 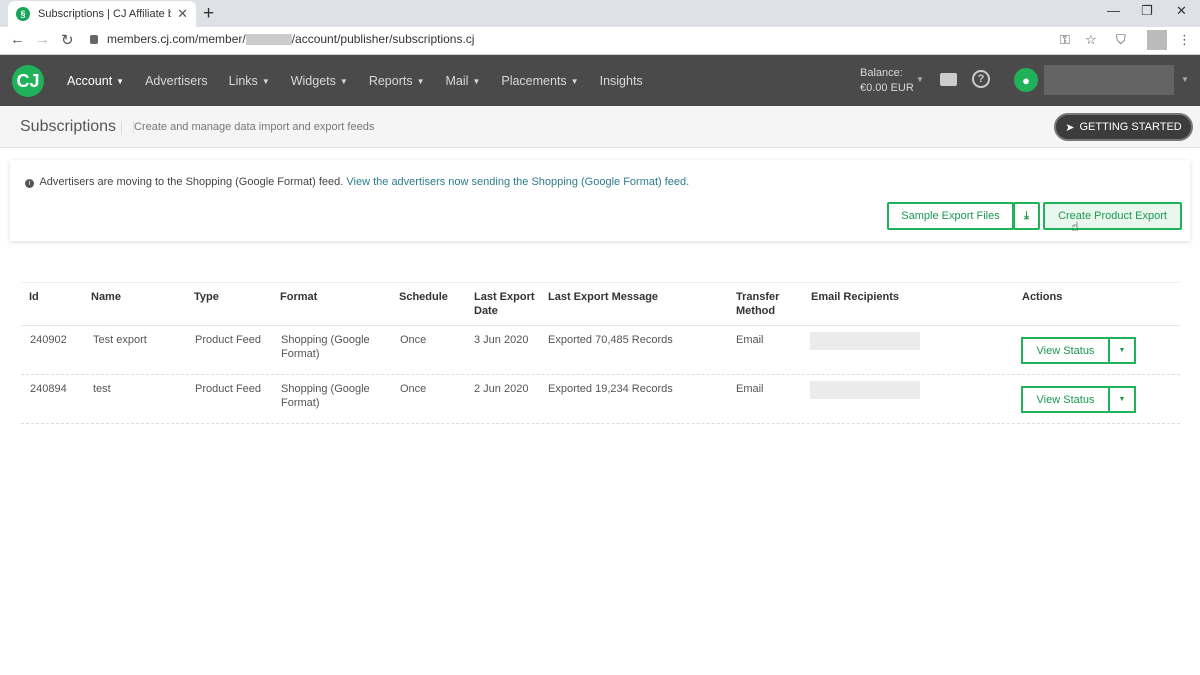 I want to click on balance-label: Balance:, so click(x=881, y=73).